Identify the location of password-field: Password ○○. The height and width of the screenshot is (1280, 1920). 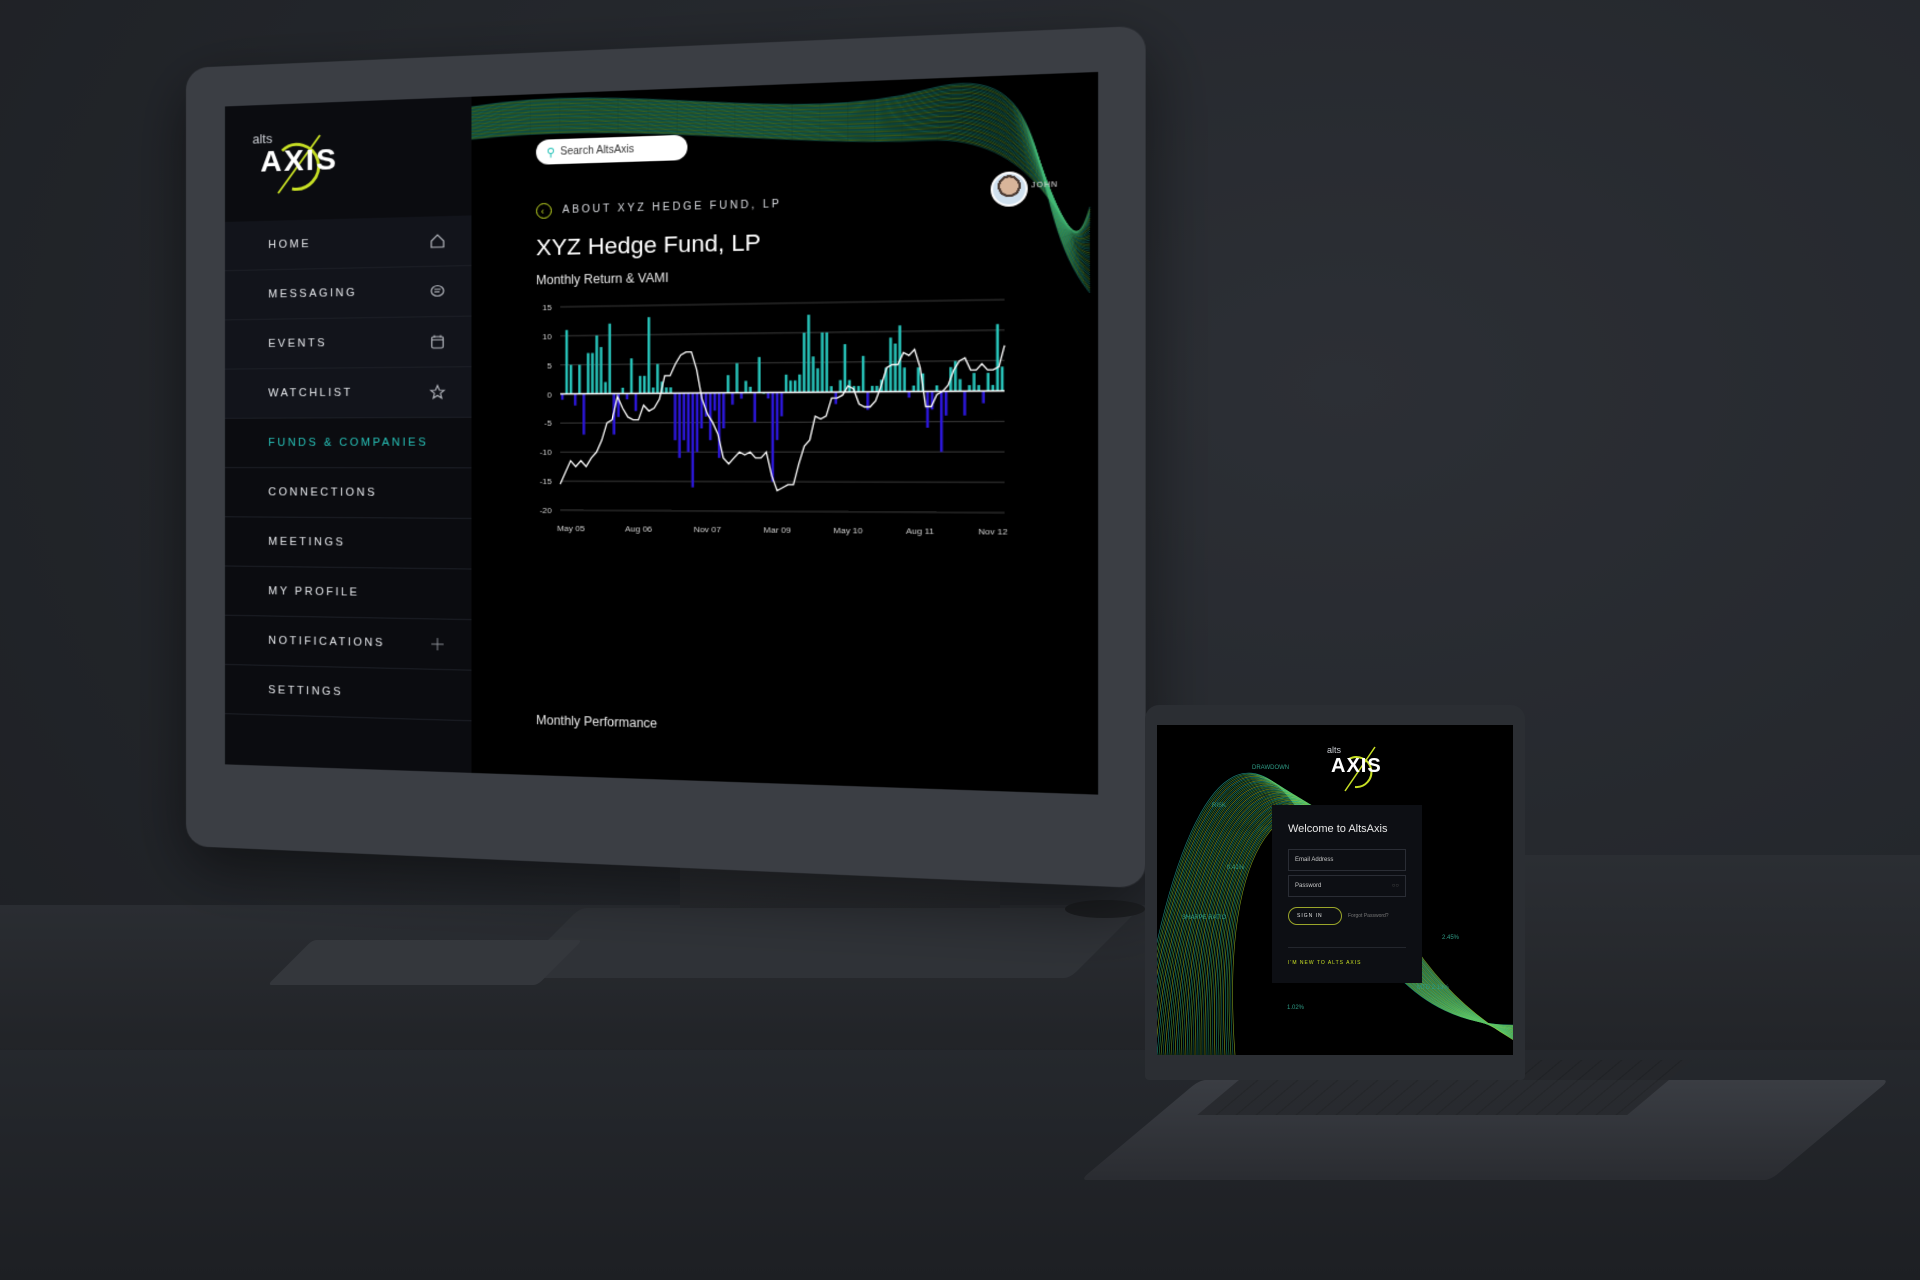
(1347, 886).